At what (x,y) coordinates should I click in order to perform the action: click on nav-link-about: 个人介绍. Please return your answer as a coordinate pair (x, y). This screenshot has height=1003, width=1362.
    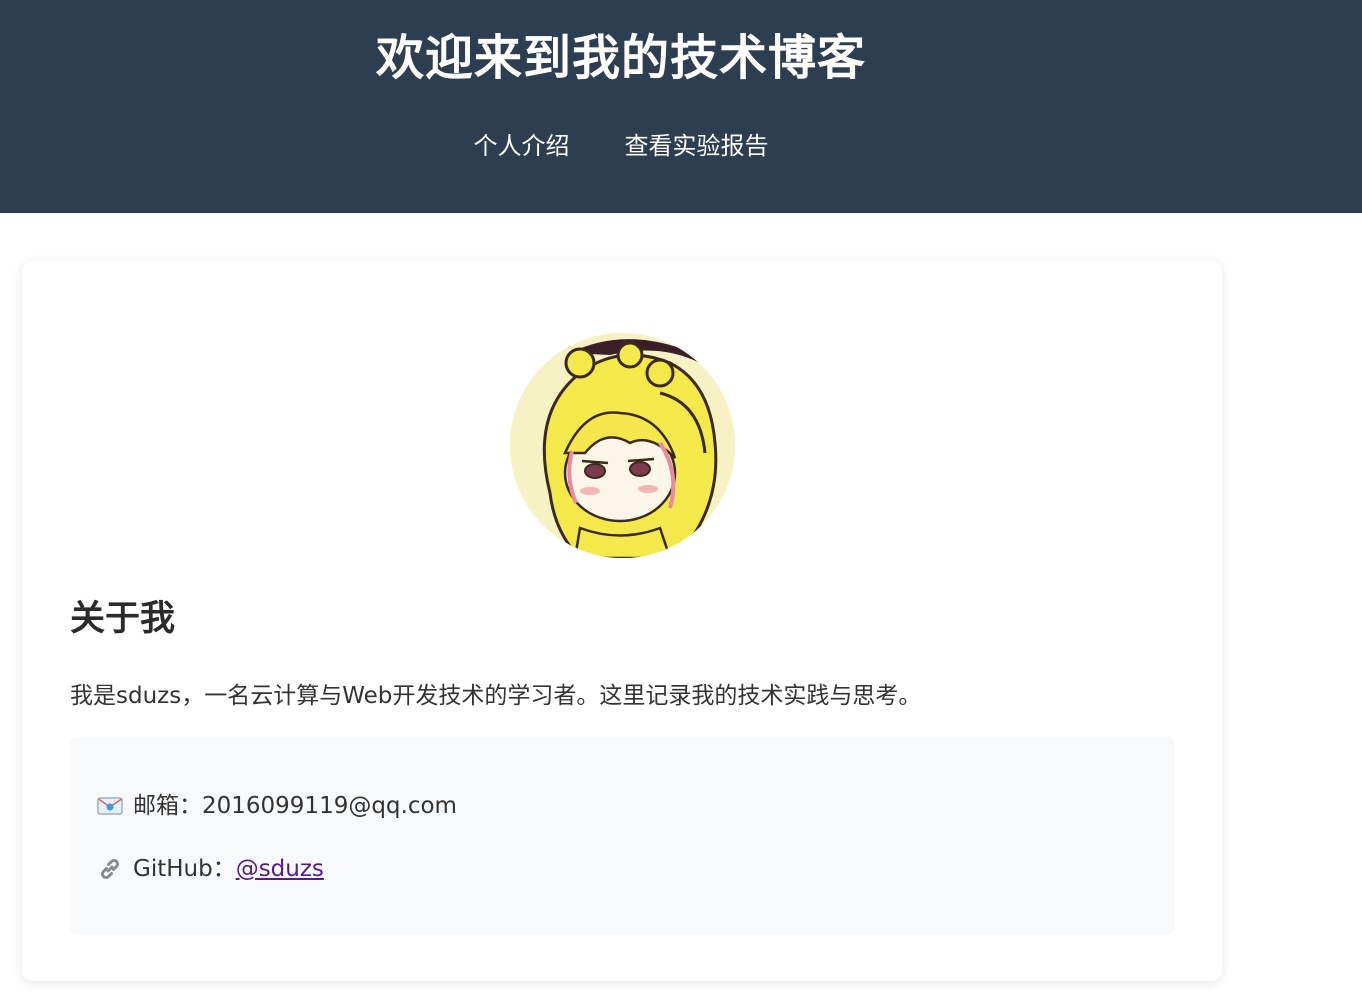
    Looking at the image, I should click on (522, 146).